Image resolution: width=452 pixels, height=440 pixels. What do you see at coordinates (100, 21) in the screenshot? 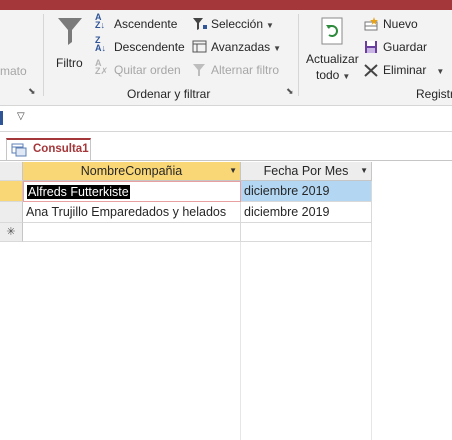
I see `sort-ascending-icon: A Z↓` at bounding box center [100, 21].